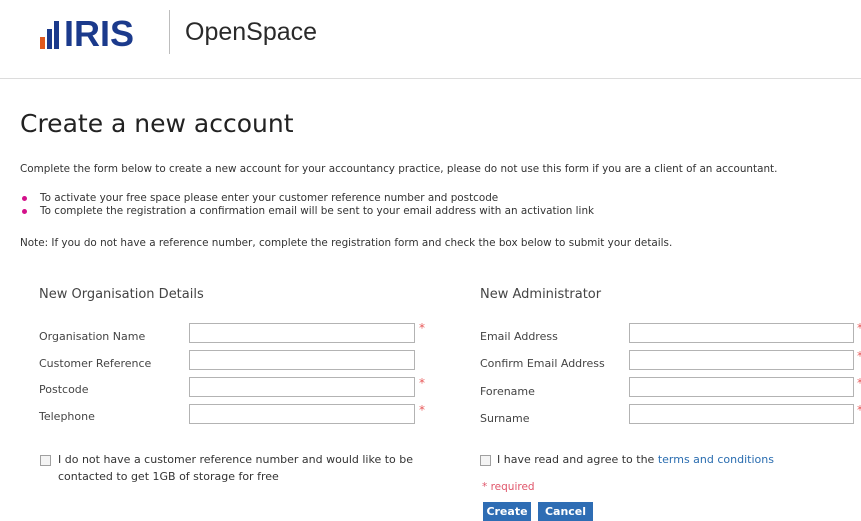 This screenshot has width=861, height=521. What do you see at coordinates (92, 336) in the screenshot?
I see `organisation-name-label: Organisation Name` at bounding box center [92, 336].